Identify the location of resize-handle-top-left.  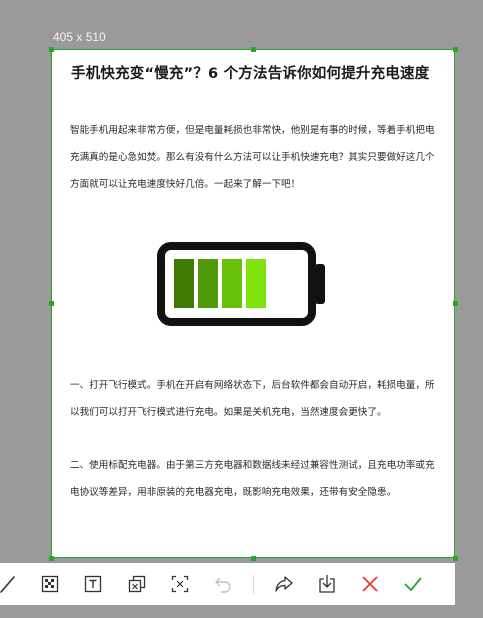
(51, 49).